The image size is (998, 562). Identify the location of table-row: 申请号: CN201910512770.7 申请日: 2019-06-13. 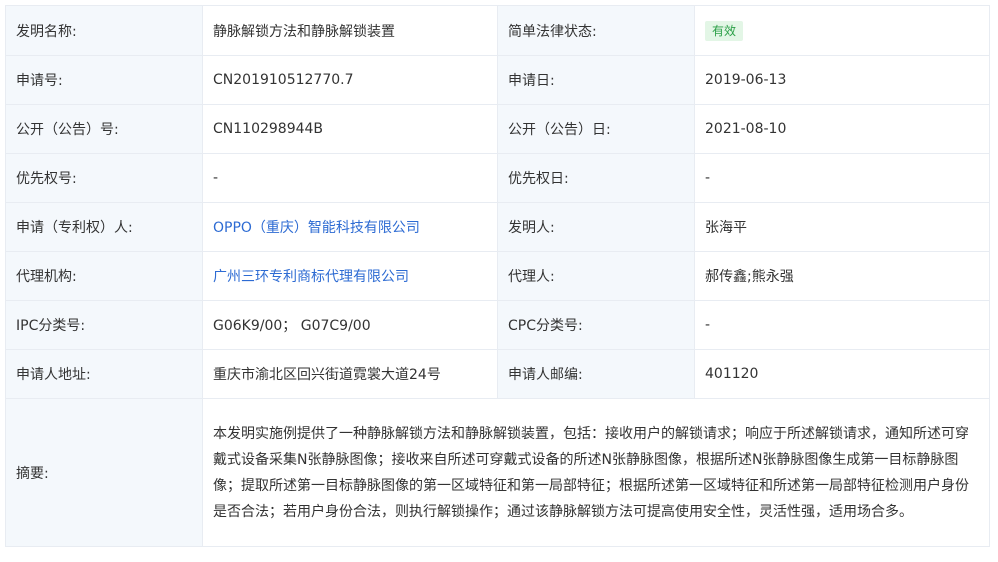
(497, 80).